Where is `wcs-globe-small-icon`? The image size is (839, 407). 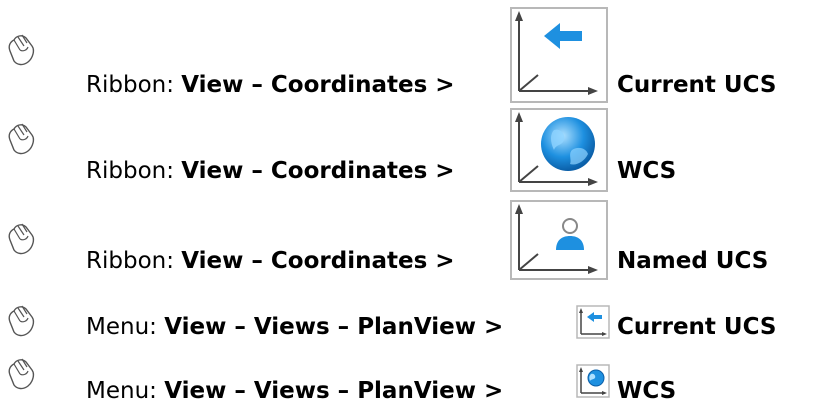
wcs-globe-small-icon is located at coordinates (593, 381).